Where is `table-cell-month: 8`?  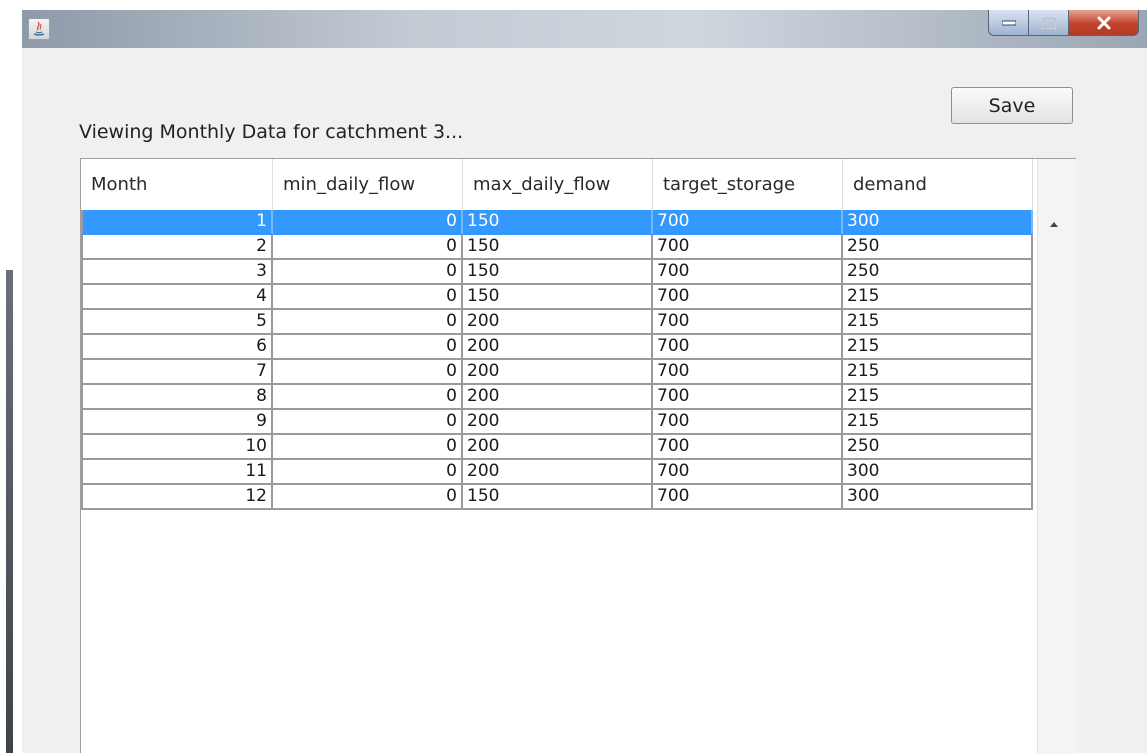 table-cell-month: 8 is located at coordinates (177, 397).